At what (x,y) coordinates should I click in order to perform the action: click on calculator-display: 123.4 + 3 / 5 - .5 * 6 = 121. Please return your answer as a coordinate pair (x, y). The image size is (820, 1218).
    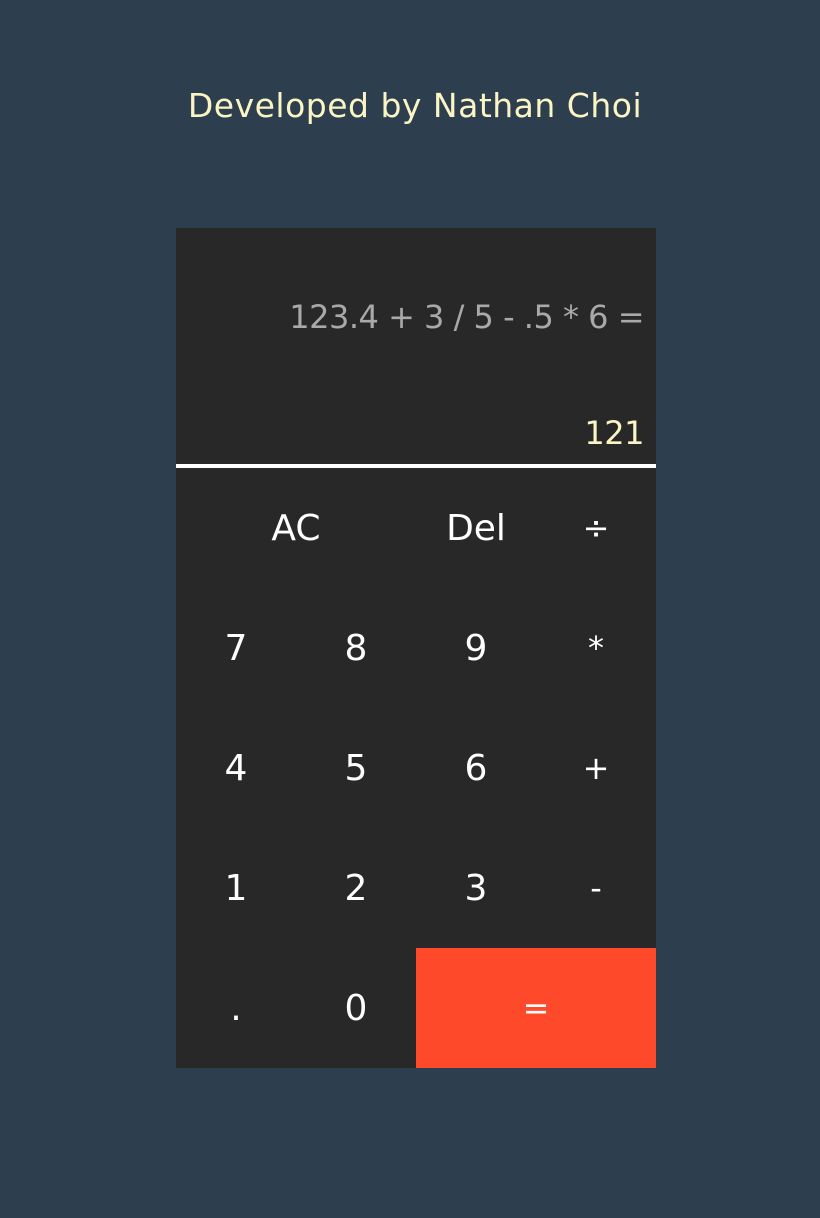
    Looking at the image, I should click on (416, 348).